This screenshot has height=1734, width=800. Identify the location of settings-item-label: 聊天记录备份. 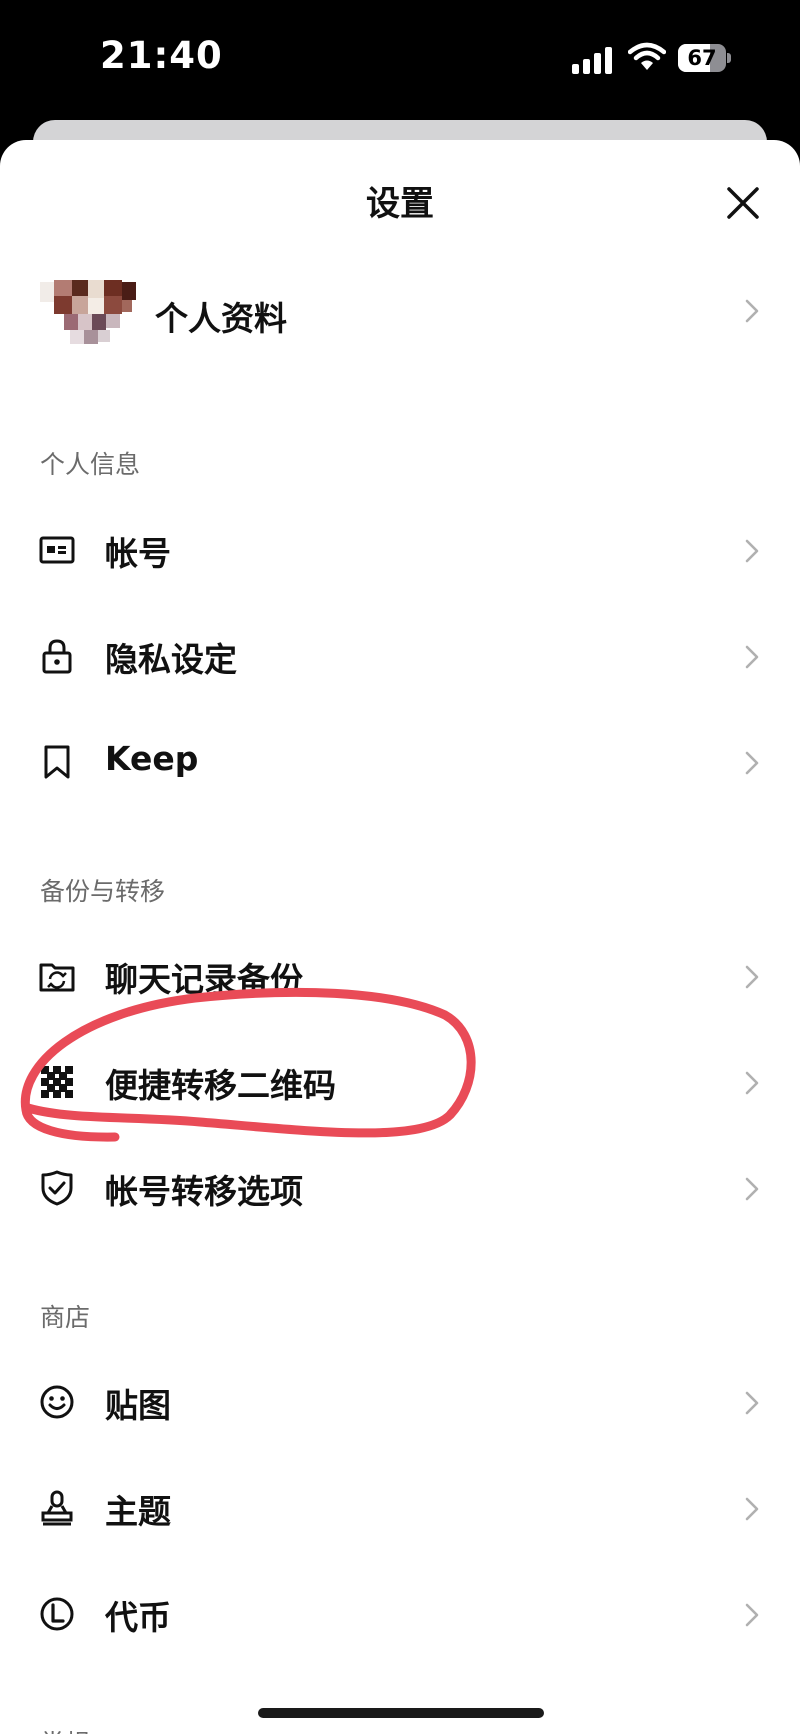
(204, 979).